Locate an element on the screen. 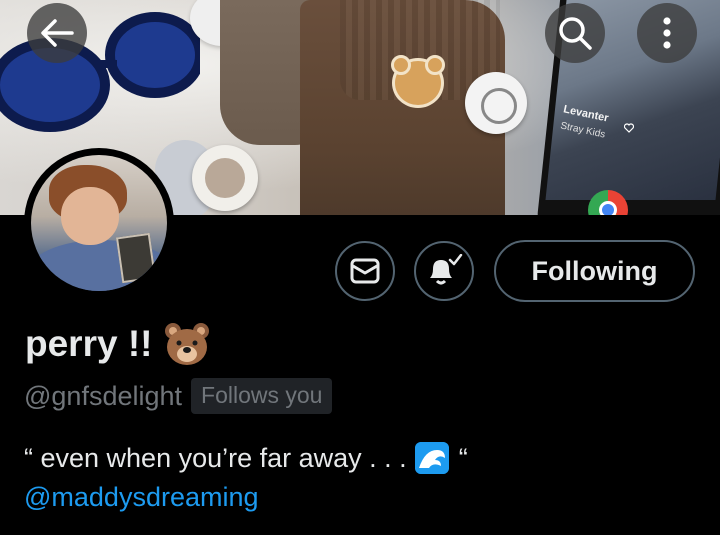 This screenshot has width=720, height=535. mail-icon is located at coordinates (365, 271).